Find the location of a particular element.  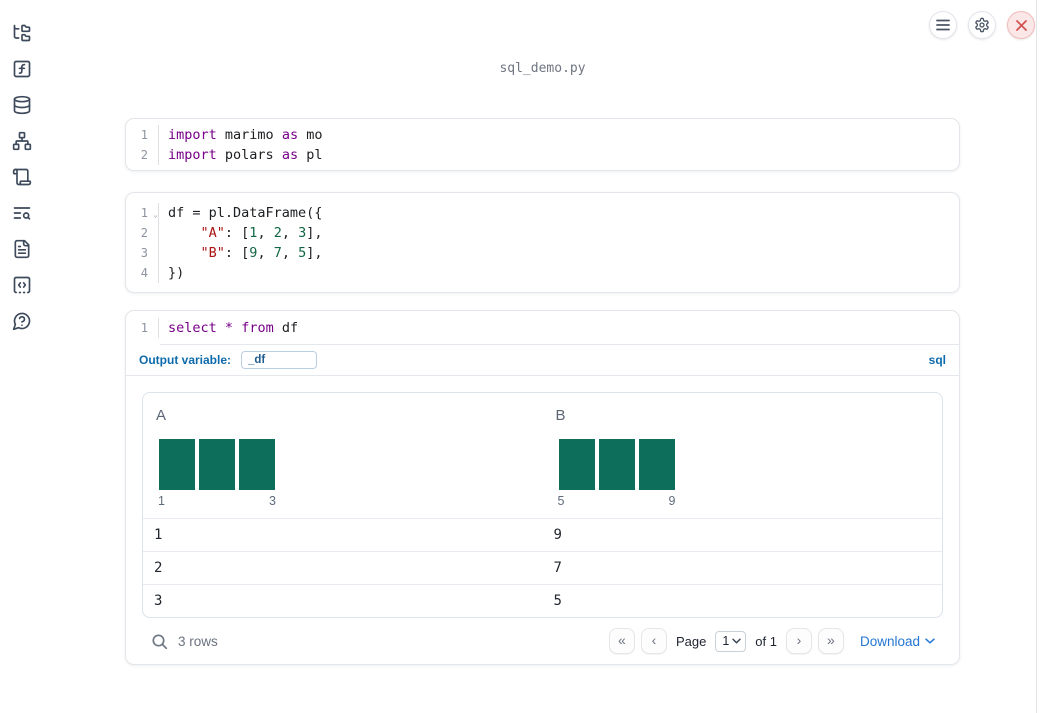

fold-chevron-icon: ⌄ is located at coordinates (155, 215).